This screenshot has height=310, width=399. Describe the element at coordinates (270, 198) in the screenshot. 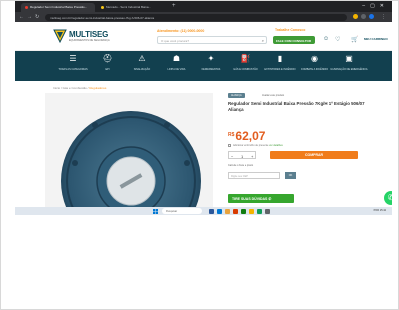

I see `whatsapp-icon: ✆` at that location.